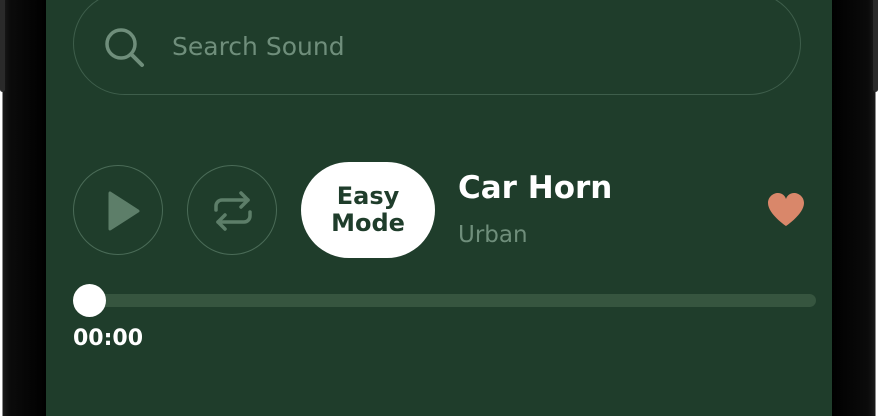  I want to click on repeat-icon, so click(233, 211).